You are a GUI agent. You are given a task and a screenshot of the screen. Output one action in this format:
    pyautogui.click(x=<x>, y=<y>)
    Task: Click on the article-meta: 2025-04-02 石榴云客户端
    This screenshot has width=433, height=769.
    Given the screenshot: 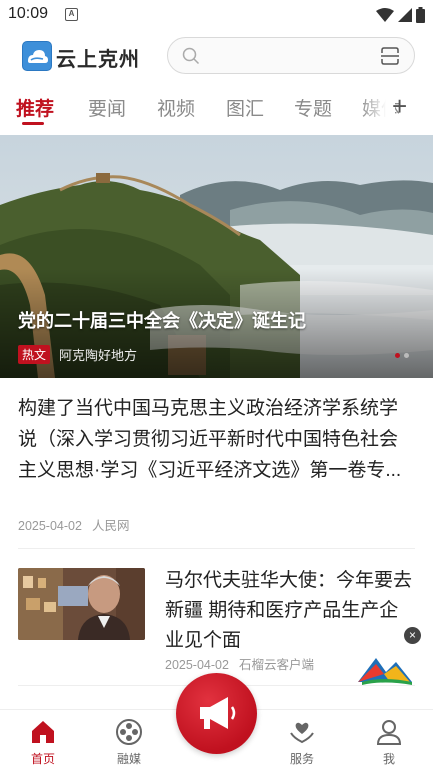 What is the action you would take?
    pyautogui.click(x=239, y=663)
    